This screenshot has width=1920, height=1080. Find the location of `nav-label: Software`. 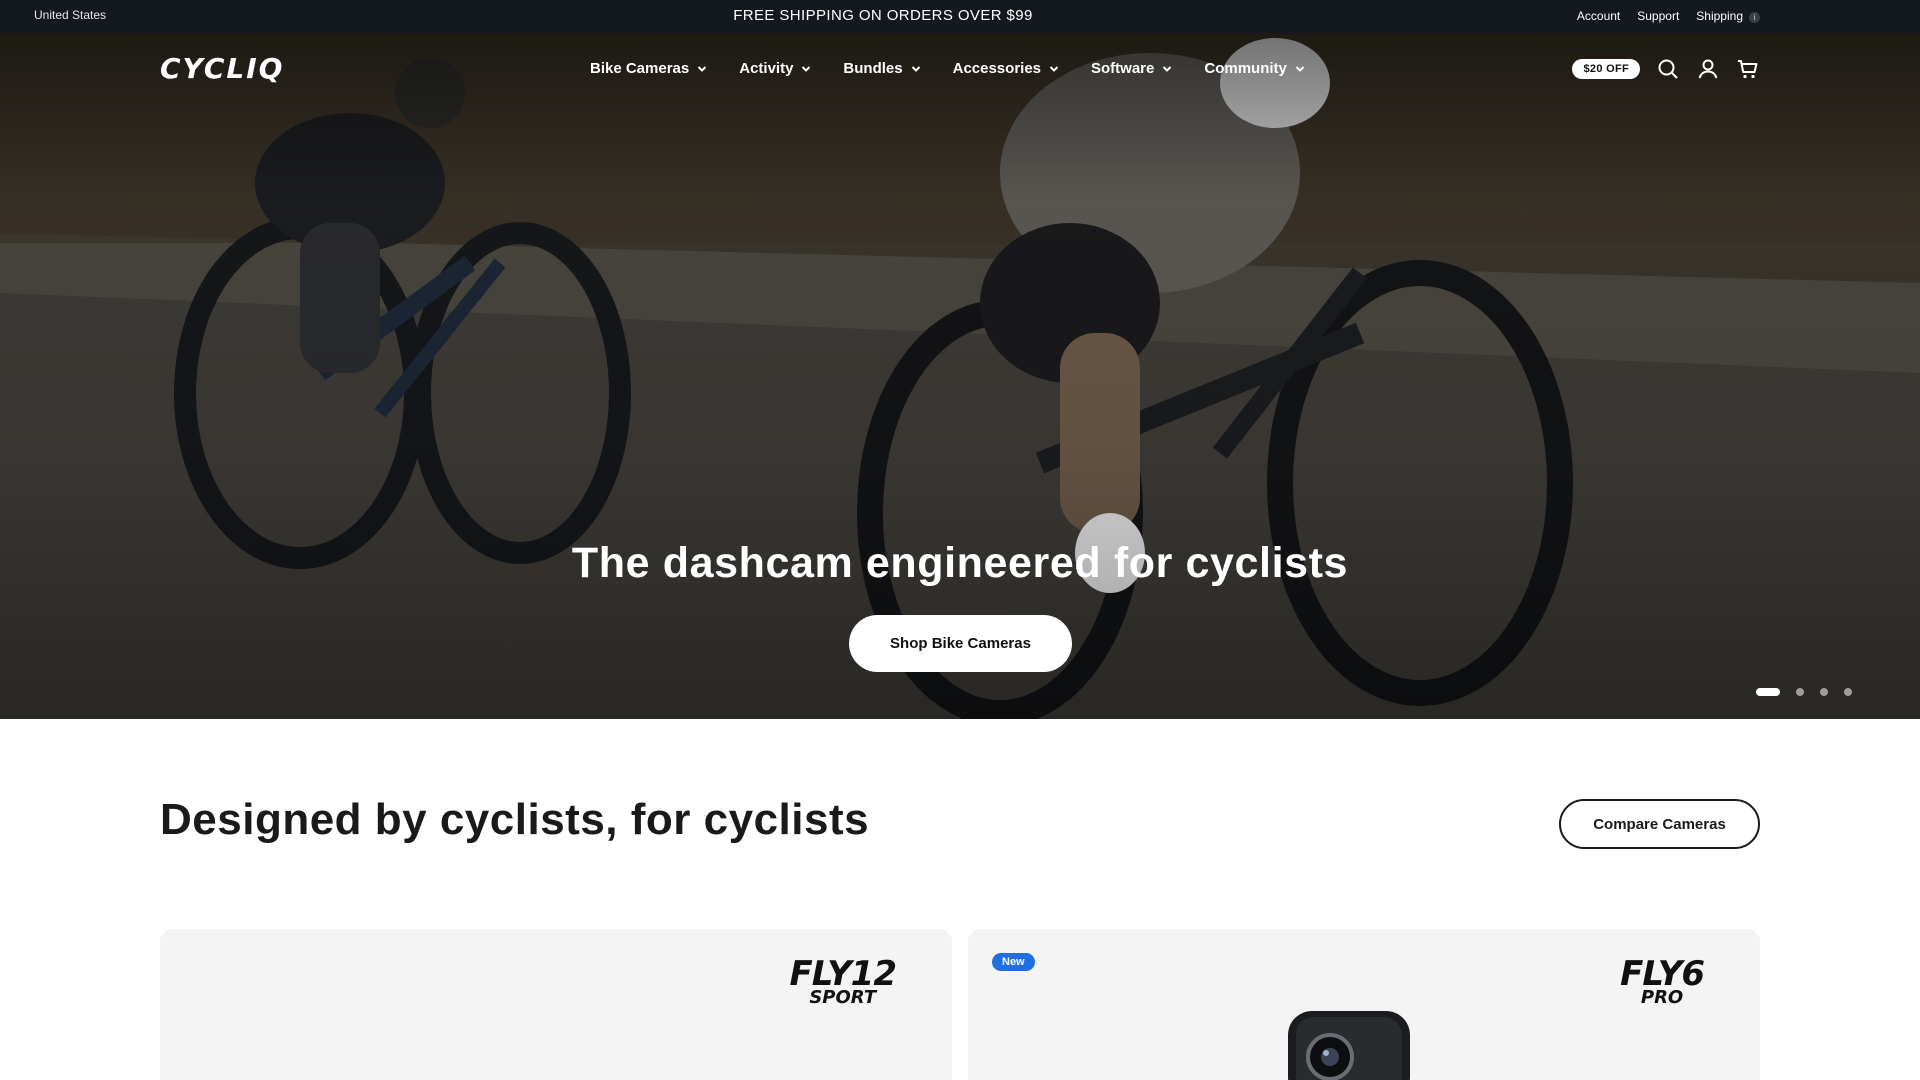

nav-label: Software is located at coordinates (1123, 68).